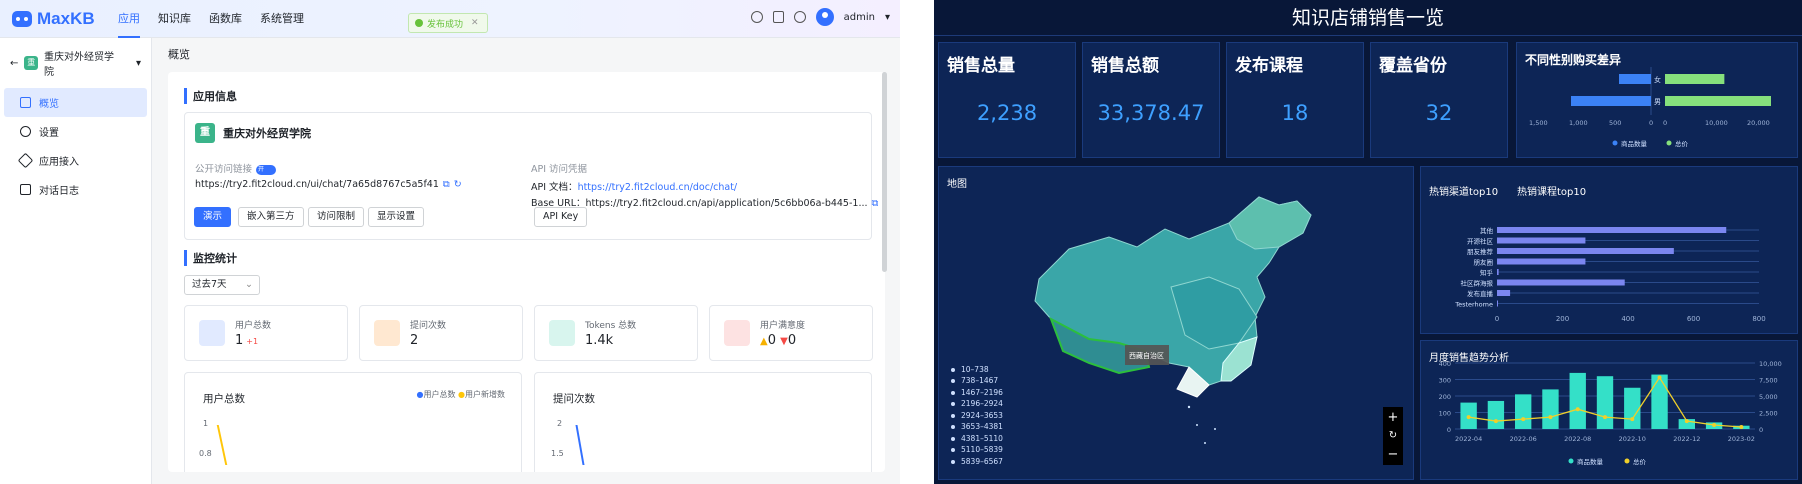 The image size is (1802, 484). What do you see at coordinates (799, 17) in the screenshot?
I see `help-icon` at bounding box center [799, 17].